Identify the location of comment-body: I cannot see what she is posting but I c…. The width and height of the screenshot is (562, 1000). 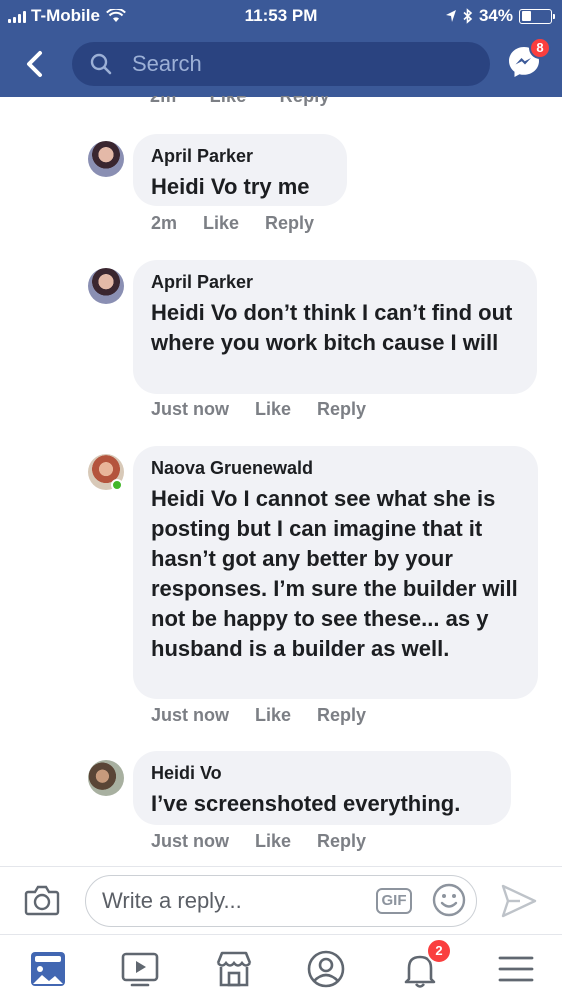
(334, 573).